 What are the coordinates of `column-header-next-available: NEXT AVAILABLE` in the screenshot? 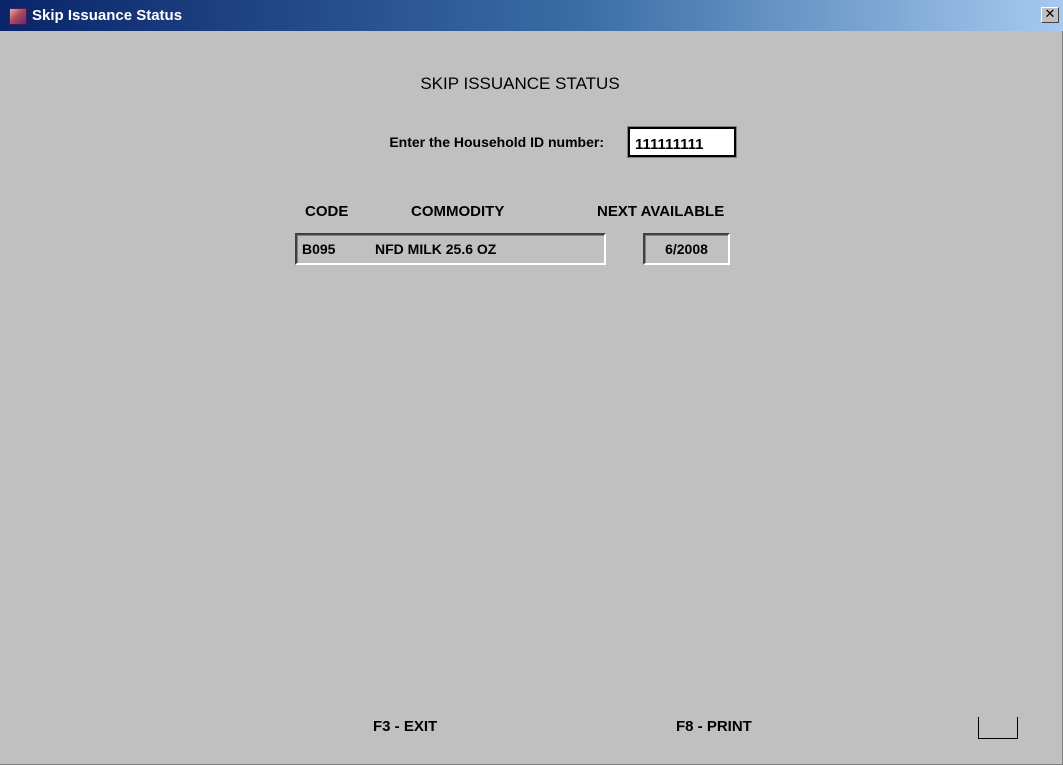 It's located at (661, 211).